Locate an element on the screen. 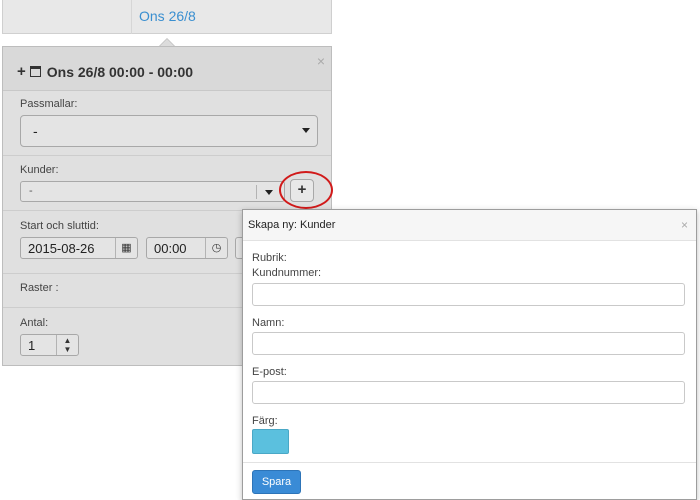 Image resolution: width=700 pixels, height=500 pixels. popover-title-row: + Ons 26/8 00:00 - 00:00 is located at coordinates (105, 71).